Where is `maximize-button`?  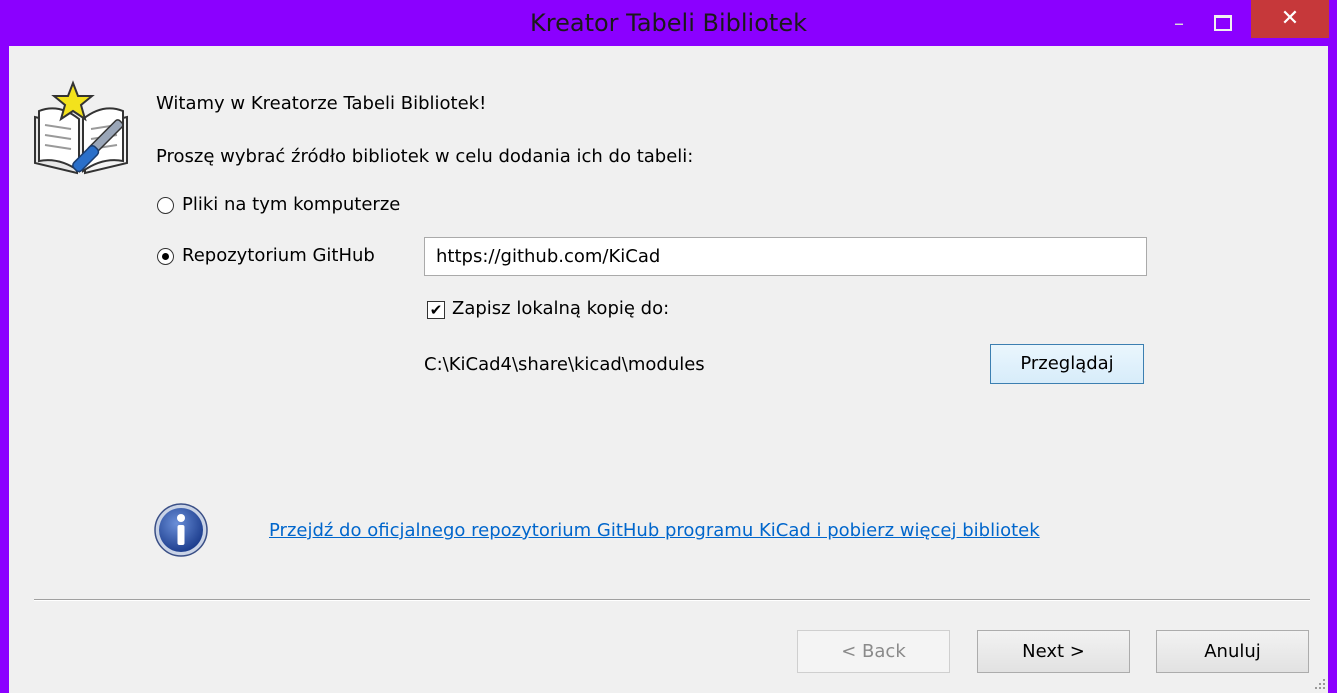
maximize-button is located at coordinates (1223, 23).